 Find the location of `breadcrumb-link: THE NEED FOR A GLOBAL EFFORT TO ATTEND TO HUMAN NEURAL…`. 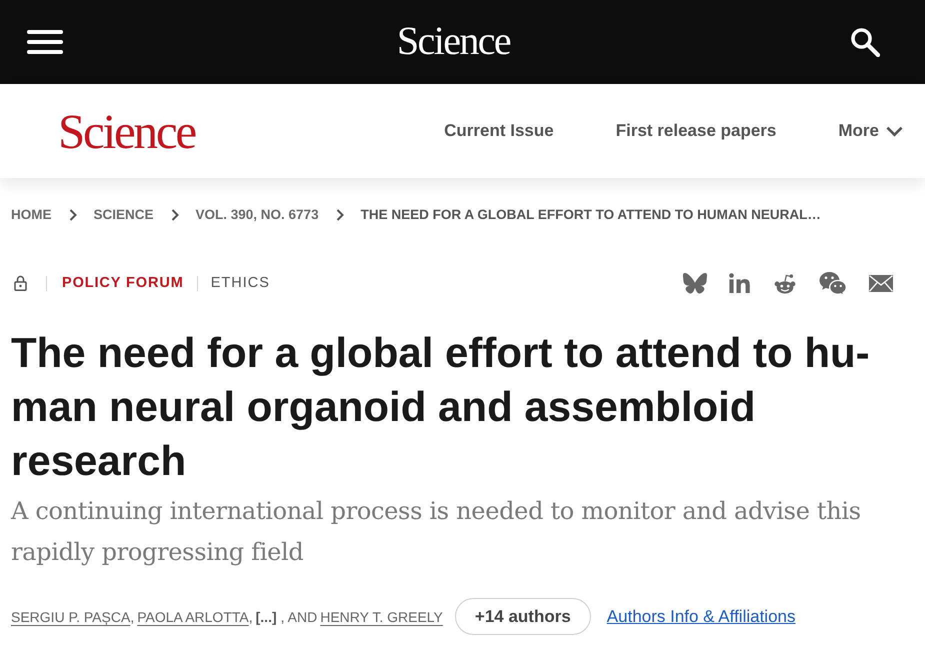

breadcrumb-link: THE NEED FOR A GLOBAL EFFORT TO ATTEND TO HUMAN NEURAL… is located at coordinates (590, 215).